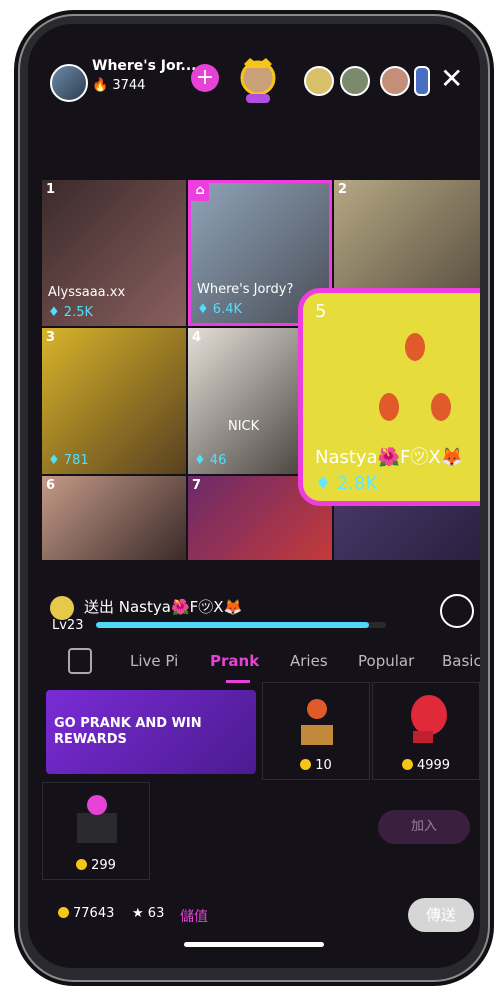 This screenshot has height=986, width=496. I want to click on diamond-count: ♦ 46, so click(210, 460).